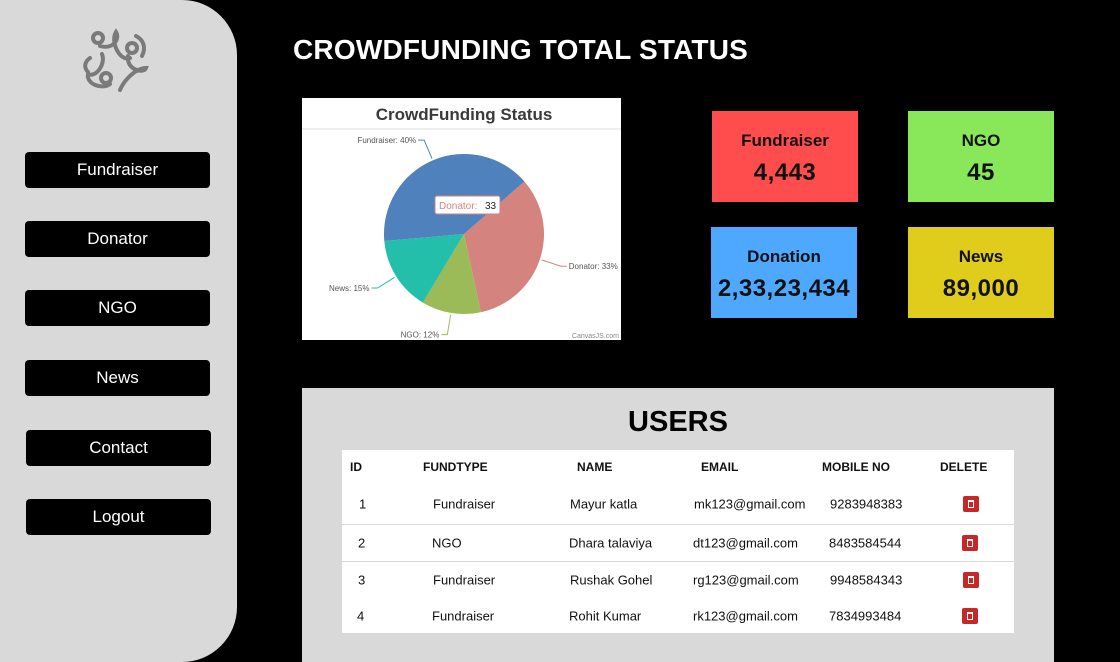 Image resolution: width=1120 pixels, height=662 pixels. Describe the element at coordinates (464, 114) in the screenshot. I see `chart-title: CrowdFunding Status` at that location.